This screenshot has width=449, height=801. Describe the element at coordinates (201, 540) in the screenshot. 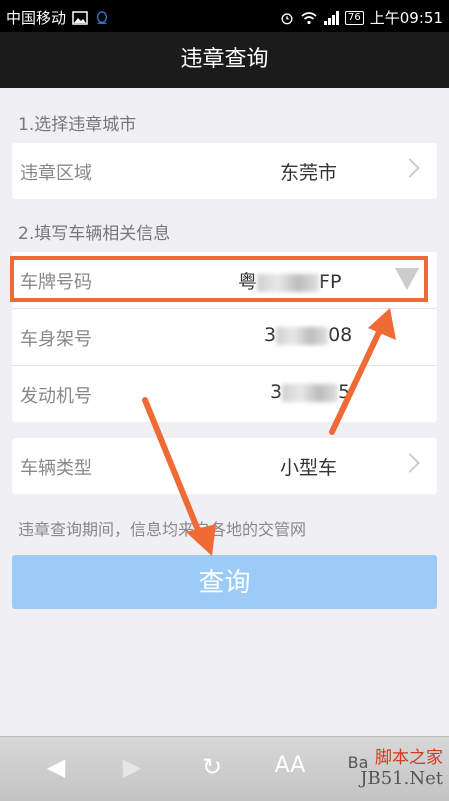

I see `arrowhead-down` at that location.